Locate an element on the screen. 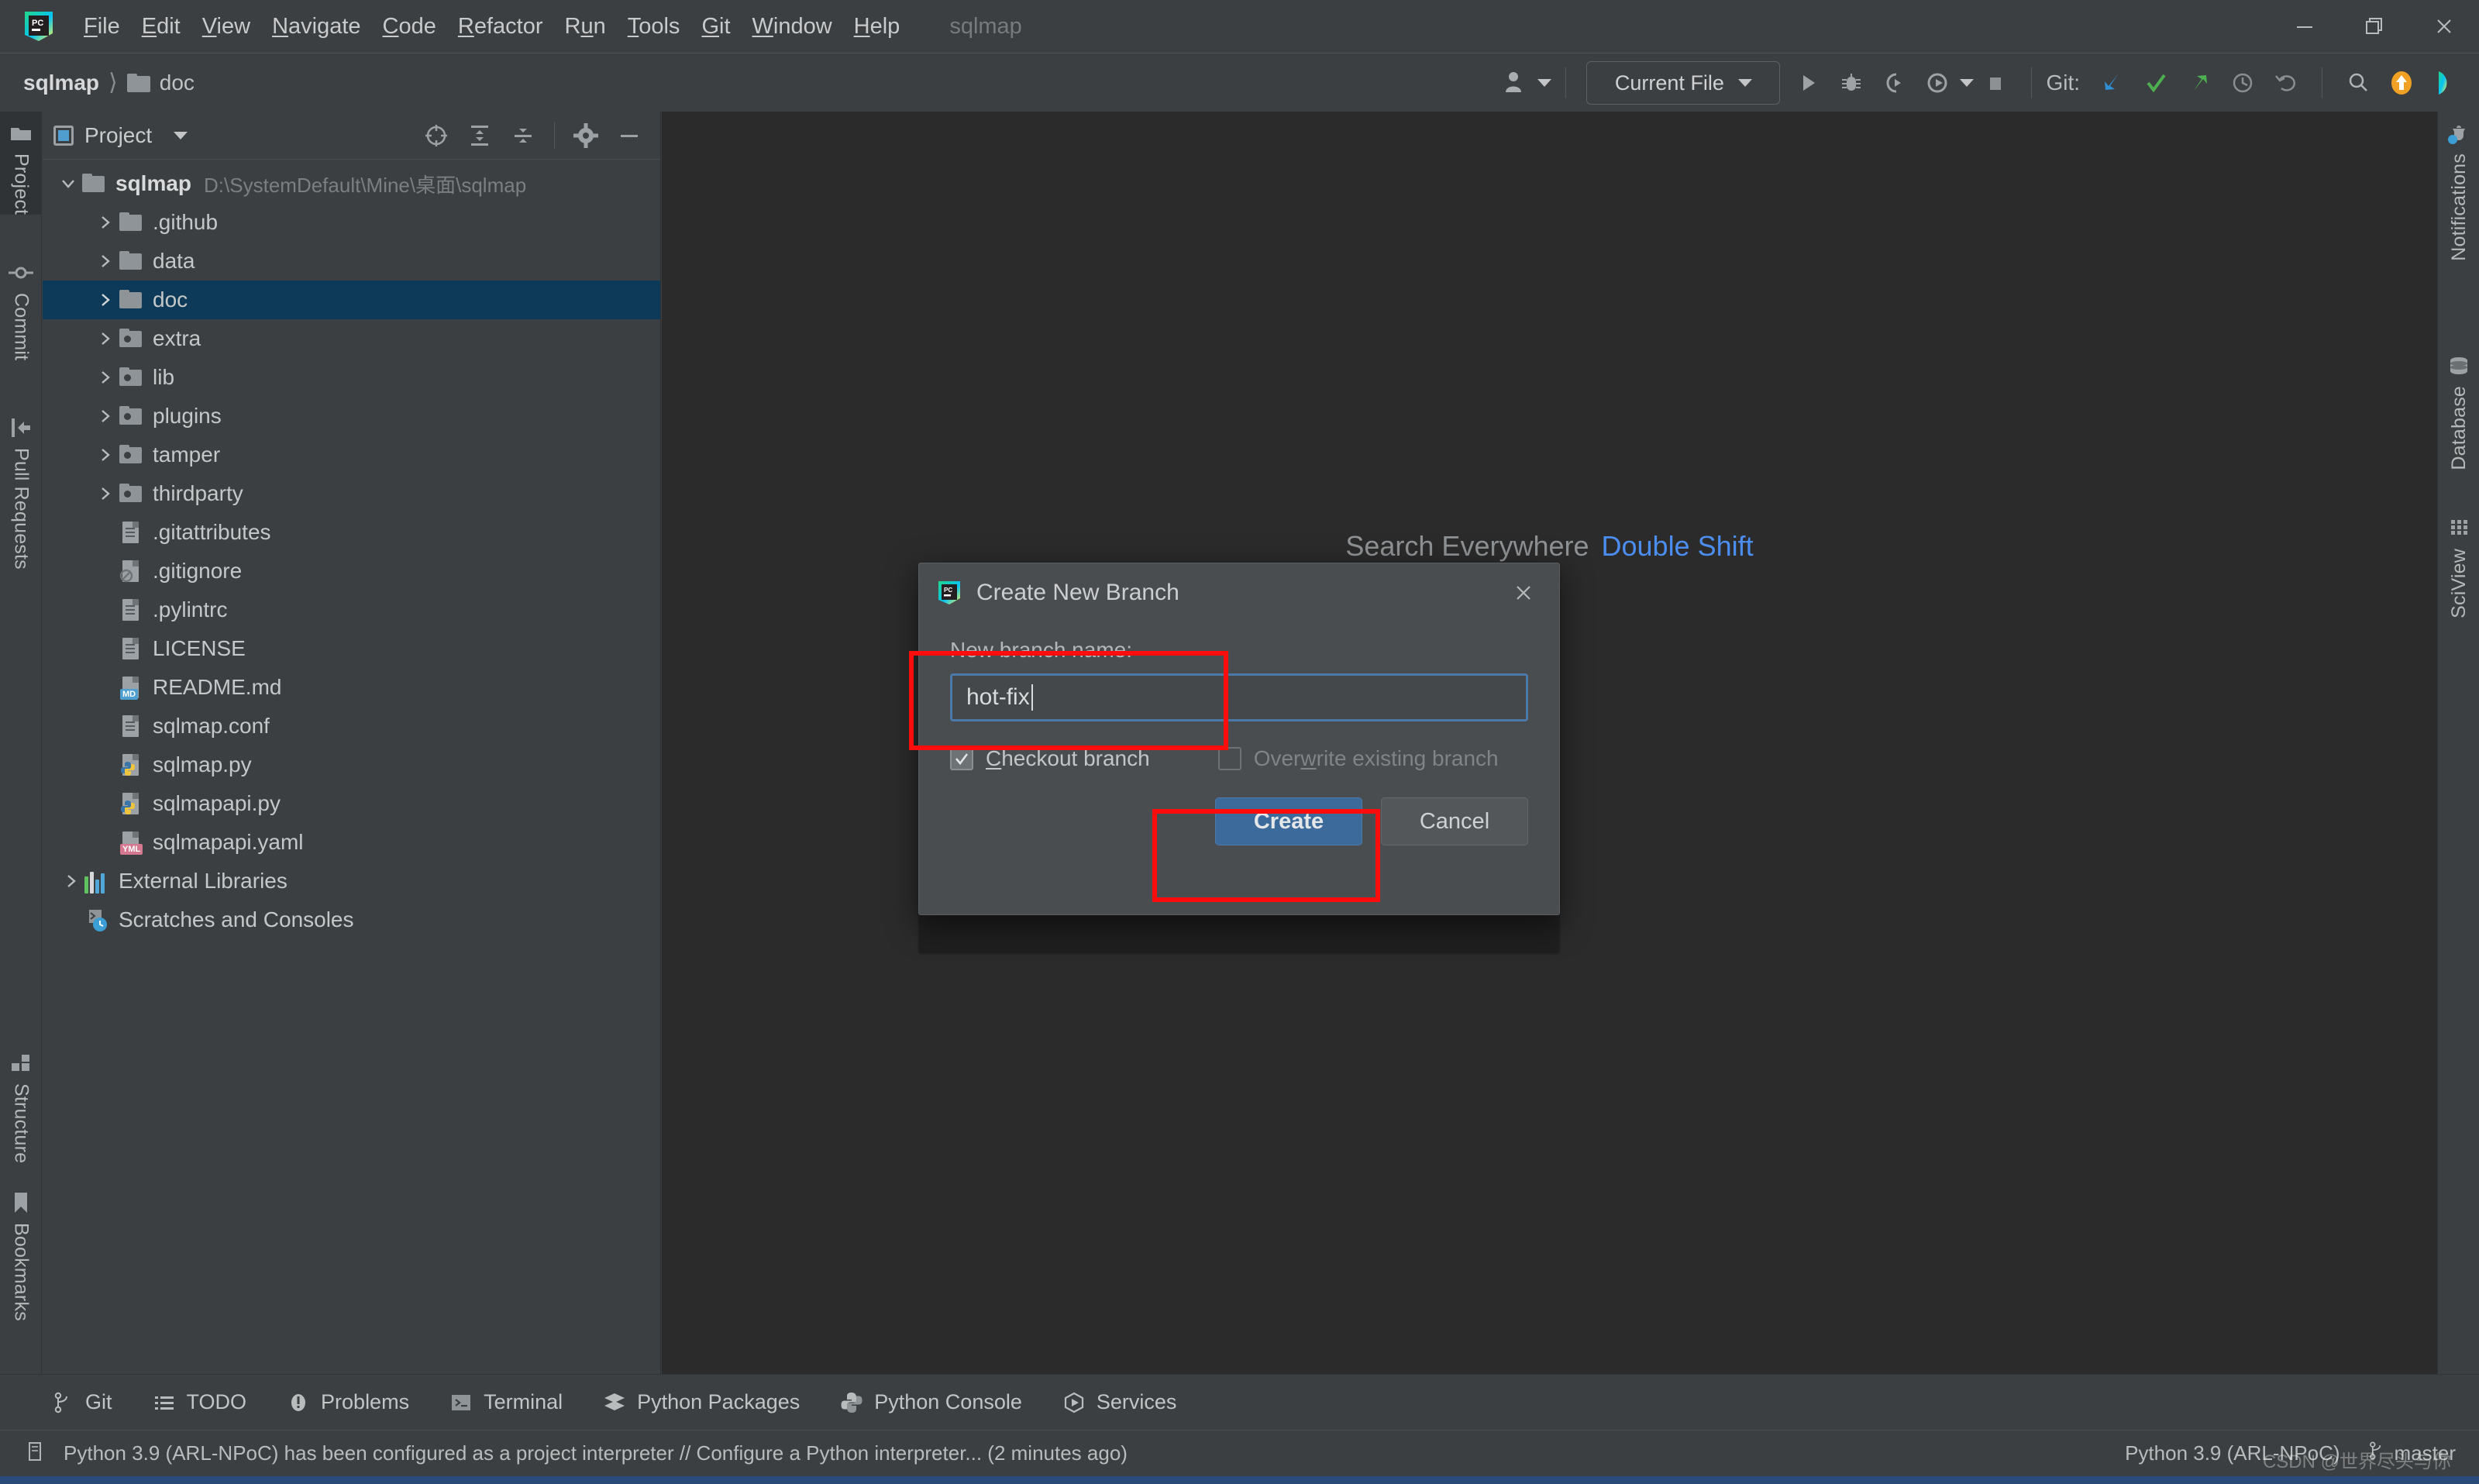 The image size is (2479, 1484). tree-row-sqlmap-py: sqlmap.py is located at coordinates (351, 764).